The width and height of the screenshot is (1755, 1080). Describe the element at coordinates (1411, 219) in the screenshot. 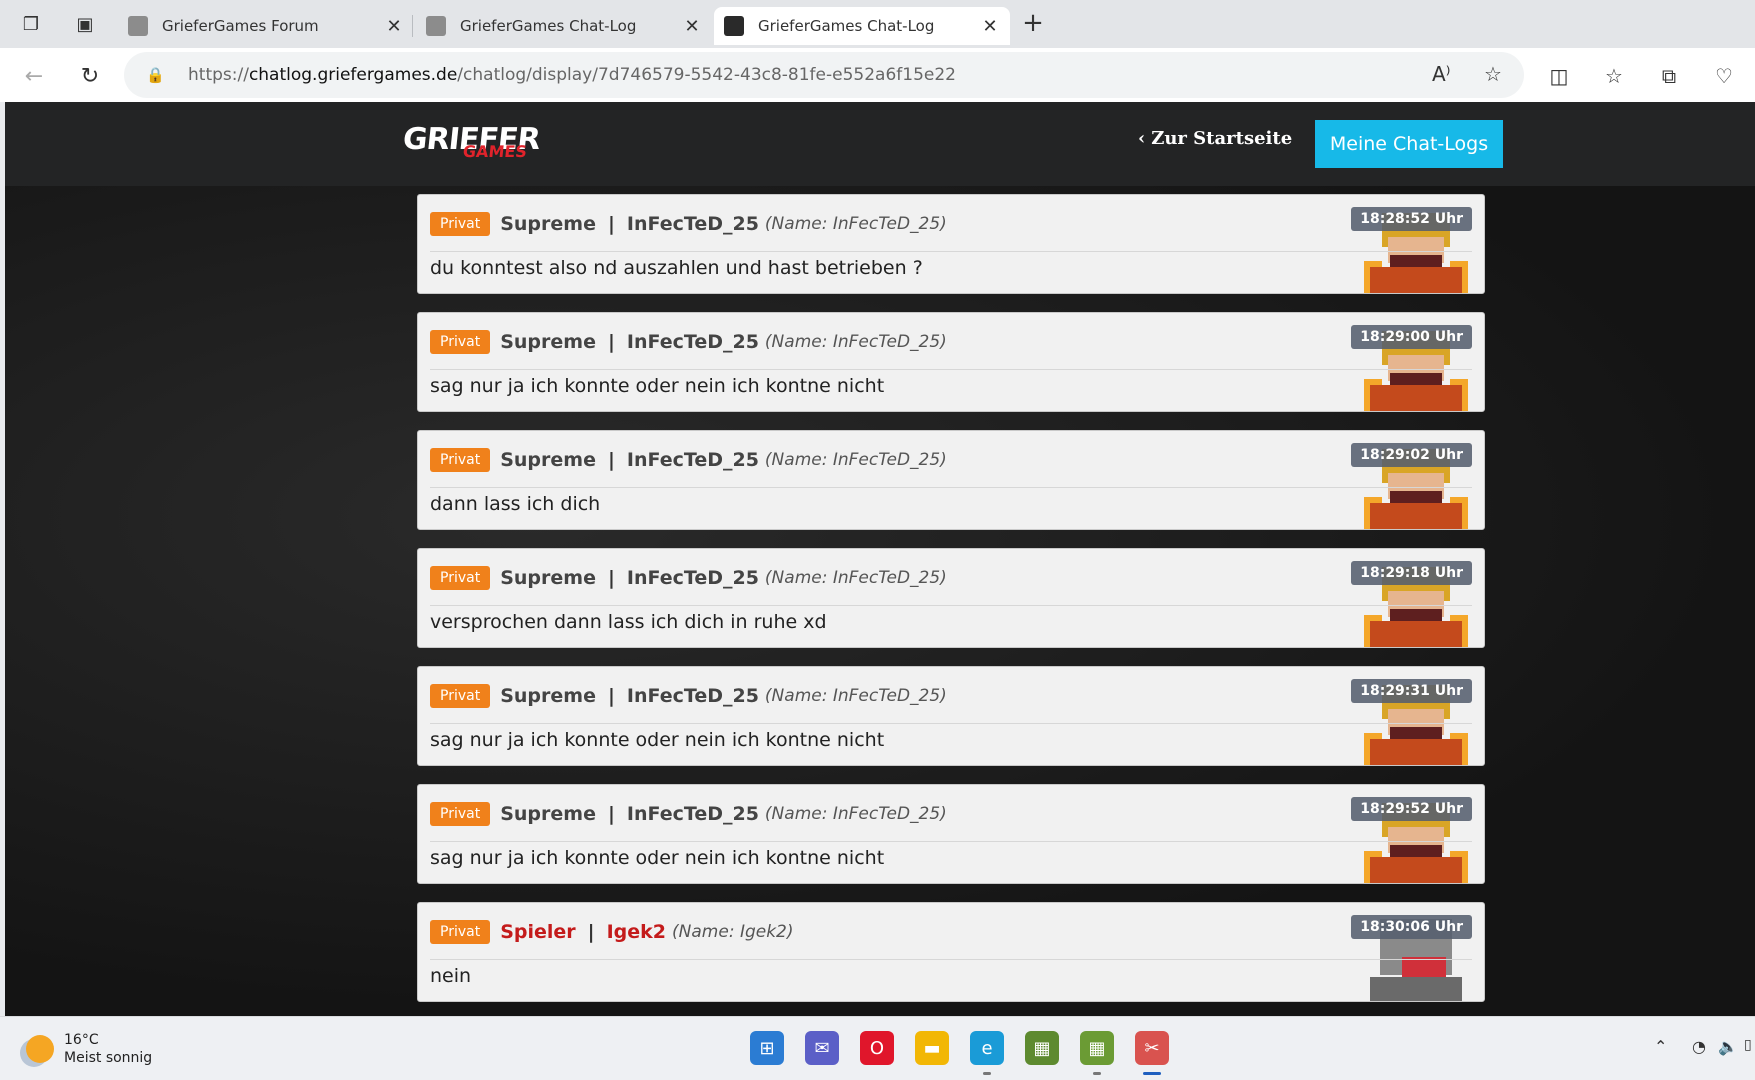

I see `message-time: 18:28:52 Uhr` at that location.